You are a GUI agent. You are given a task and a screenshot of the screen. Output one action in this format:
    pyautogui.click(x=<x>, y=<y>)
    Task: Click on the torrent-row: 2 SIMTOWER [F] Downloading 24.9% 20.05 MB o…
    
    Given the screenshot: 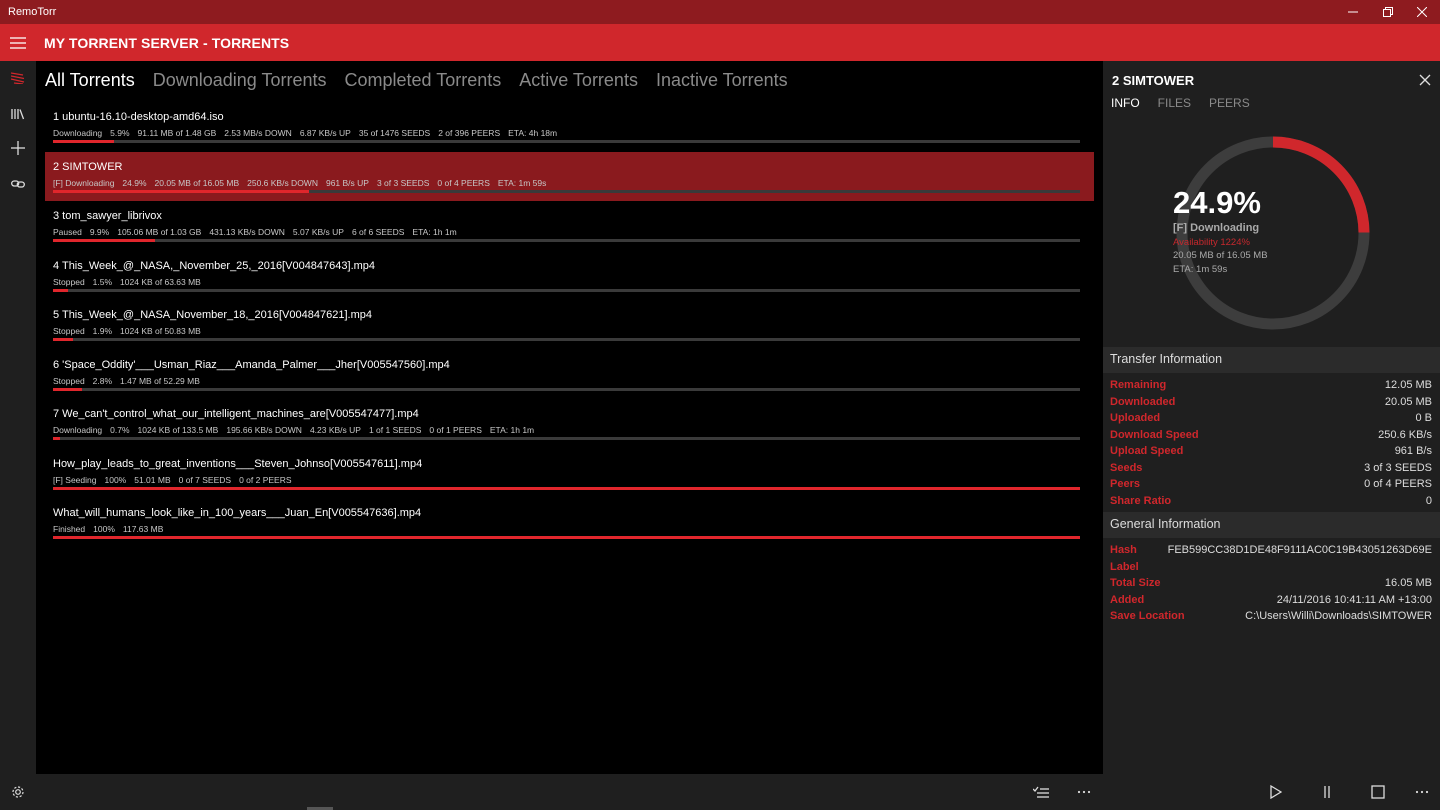 What is the action you would take?
    pyautogui.click(x=569, y=176)
    